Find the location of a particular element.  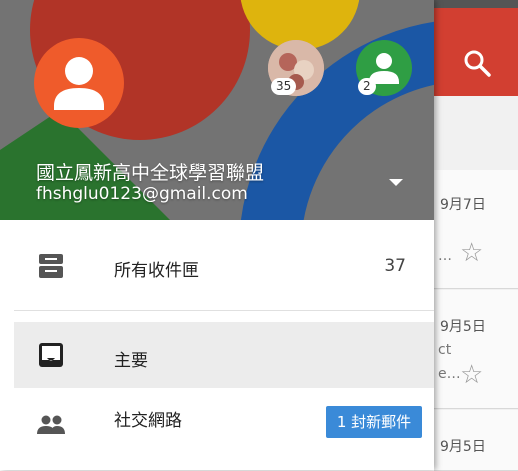

account-avatar is located at coordinates (79, 83).